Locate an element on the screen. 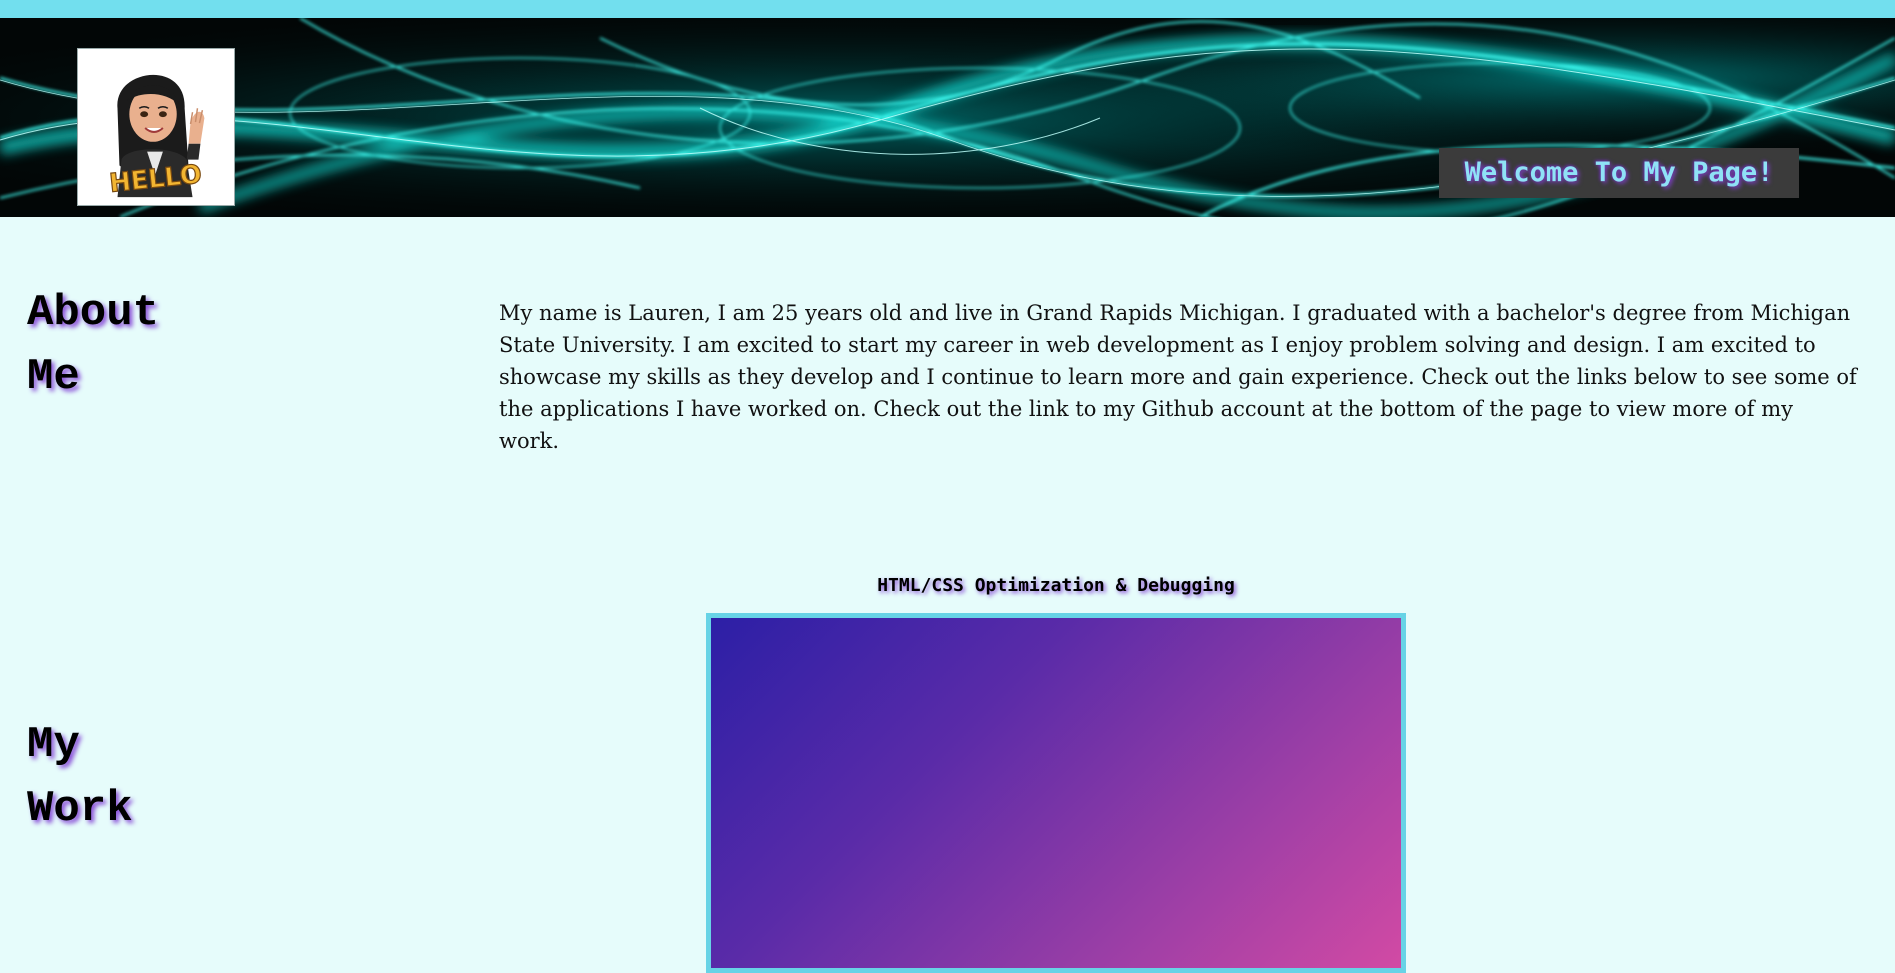  top-accent-strip is located at coordinates (947, 9).